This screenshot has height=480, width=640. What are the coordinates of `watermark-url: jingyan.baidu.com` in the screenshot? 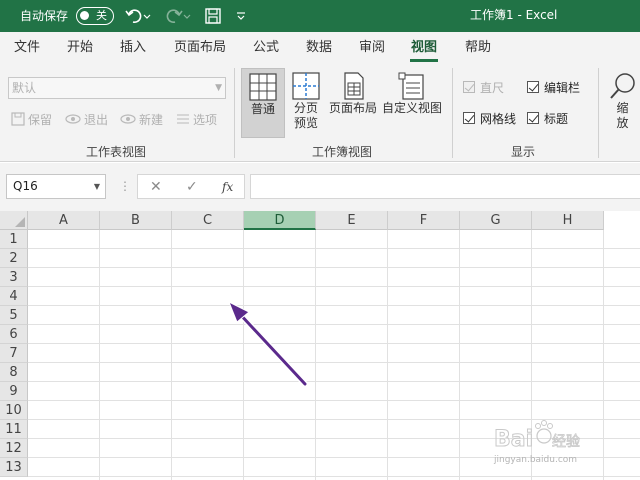 It's located at (536, 460).